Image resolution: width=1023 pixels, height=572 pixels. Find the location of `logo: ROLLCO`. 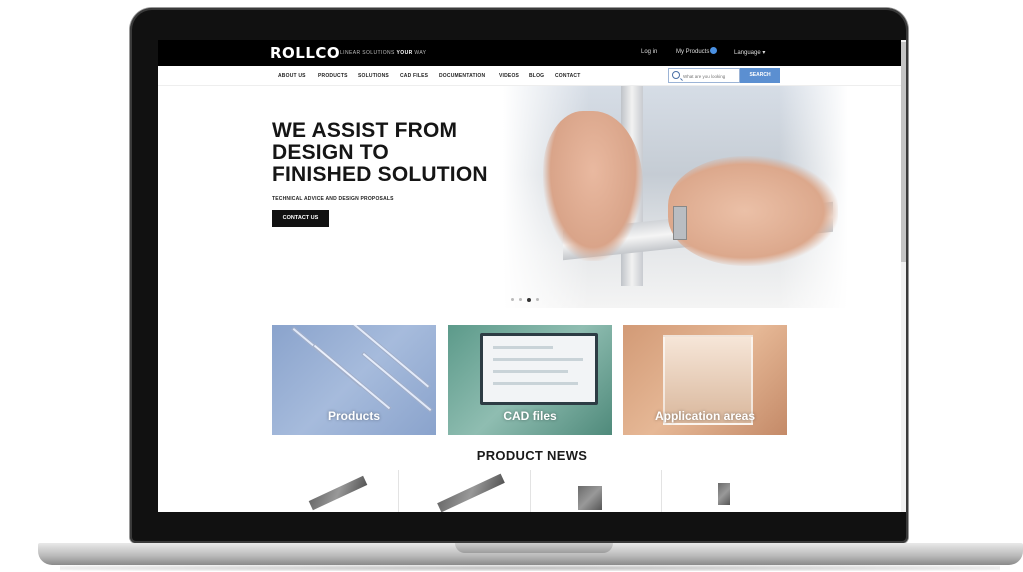

logo: ROLLCO is located at coordinates (305, 53).